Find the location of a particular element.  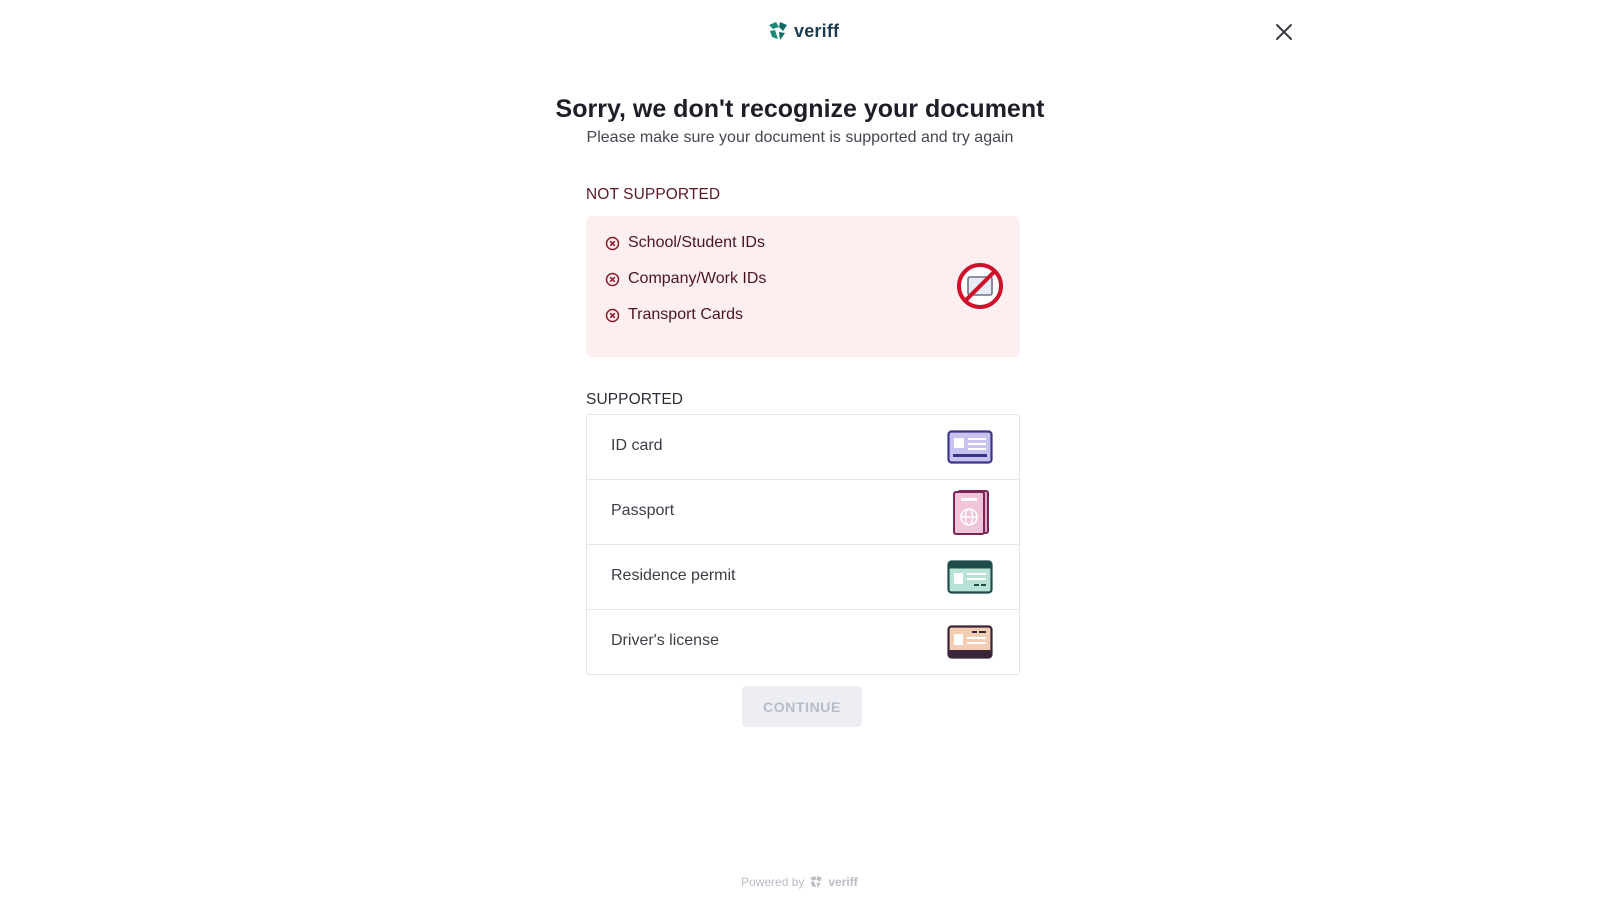

close-icon is located at coordinates (1284, 32).